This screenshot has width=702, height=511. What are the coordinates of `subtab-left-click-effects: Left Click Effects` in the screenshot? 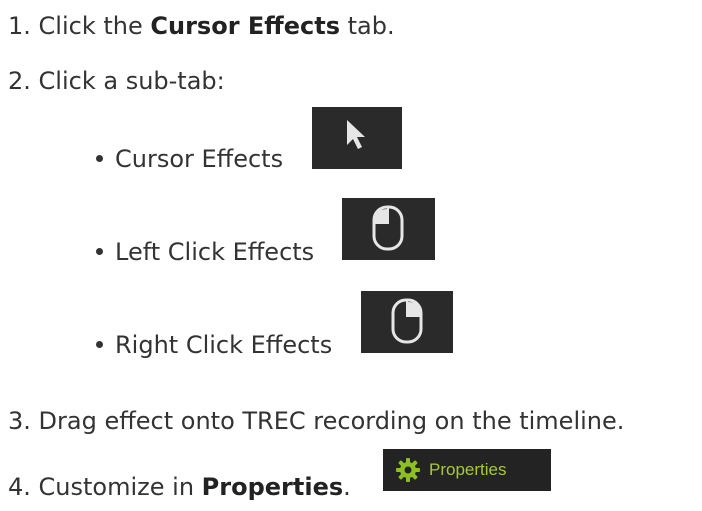 It's located at (205, 252).